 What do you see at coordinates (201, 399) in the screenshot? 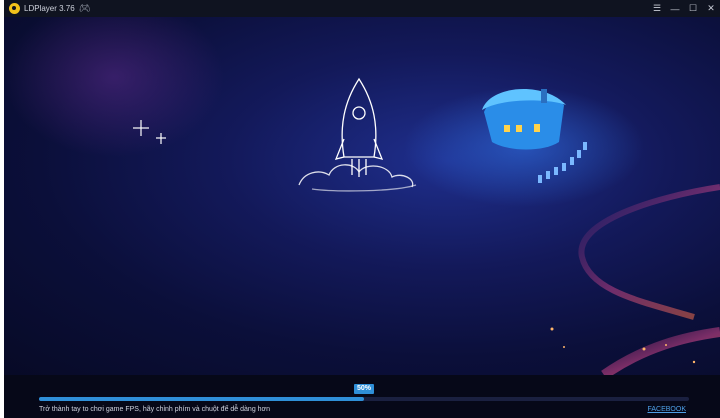
I see `progress-fill` at bounding box center [201, 399].